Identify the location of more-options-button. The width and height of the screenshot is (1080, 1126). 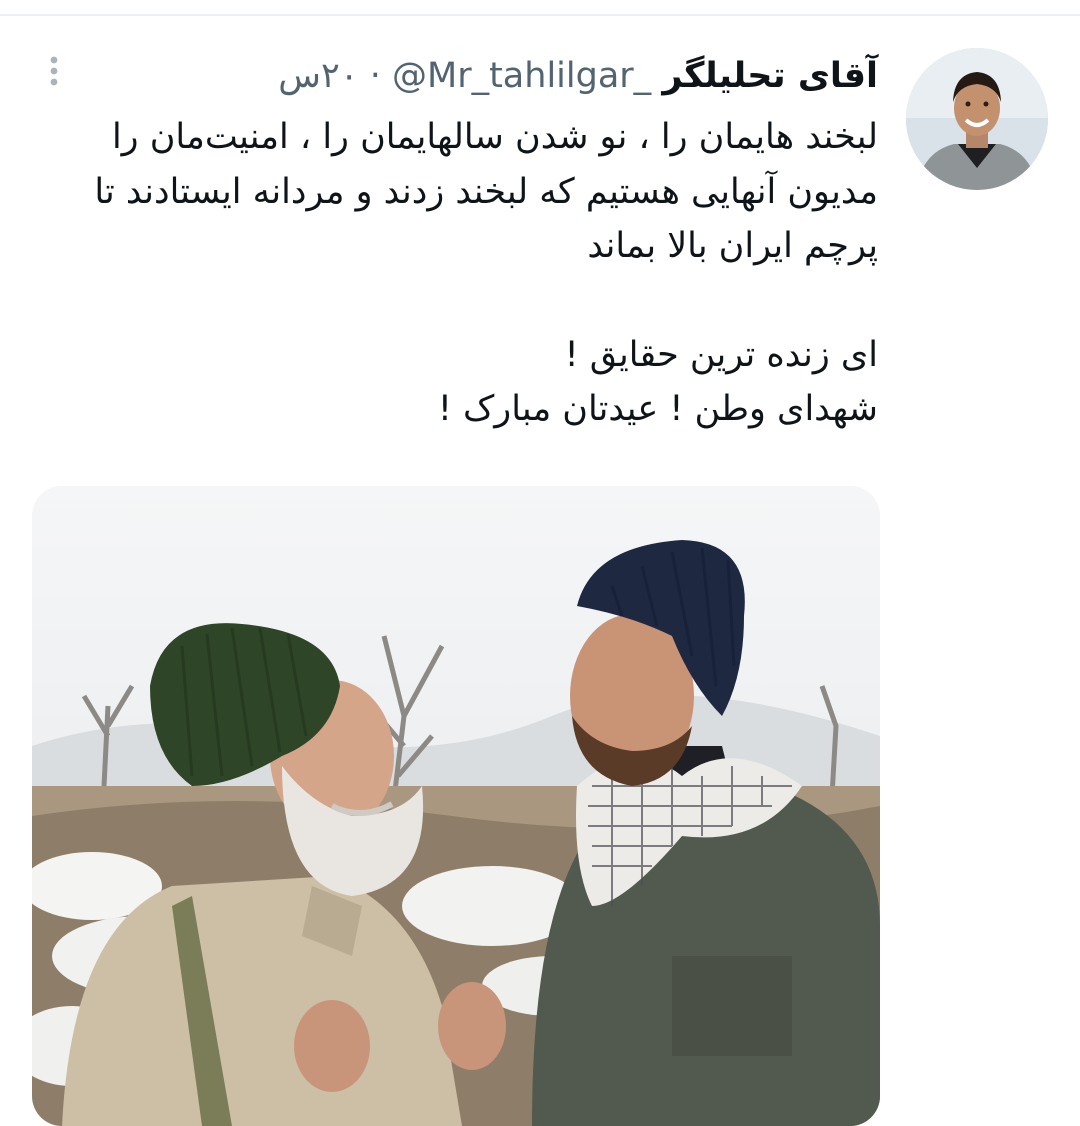
(54, 72).